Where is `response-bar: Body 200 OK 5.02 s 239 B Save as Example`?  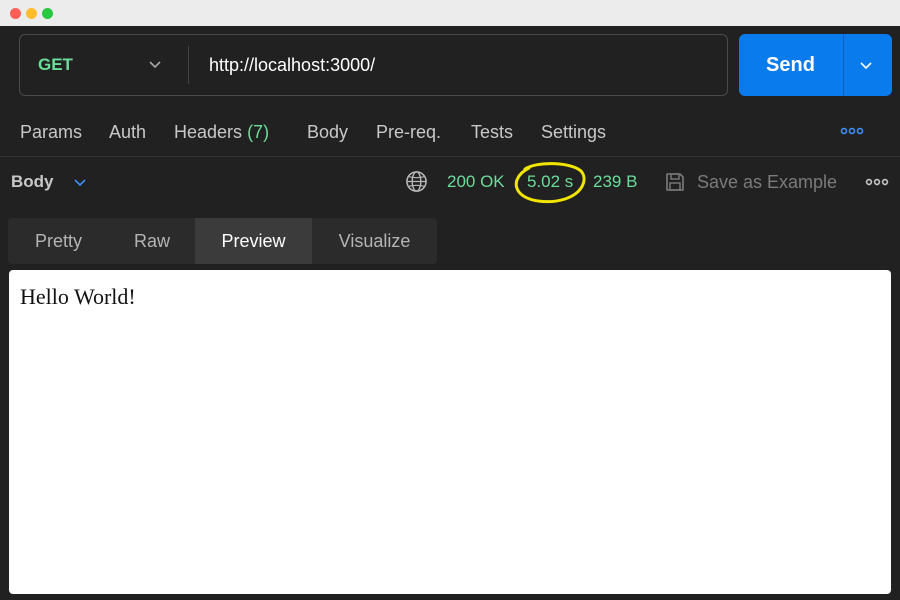 response-bar: Body 200 OK 5.02 s 239 B Save as Example is located at coordinates (450, 183).